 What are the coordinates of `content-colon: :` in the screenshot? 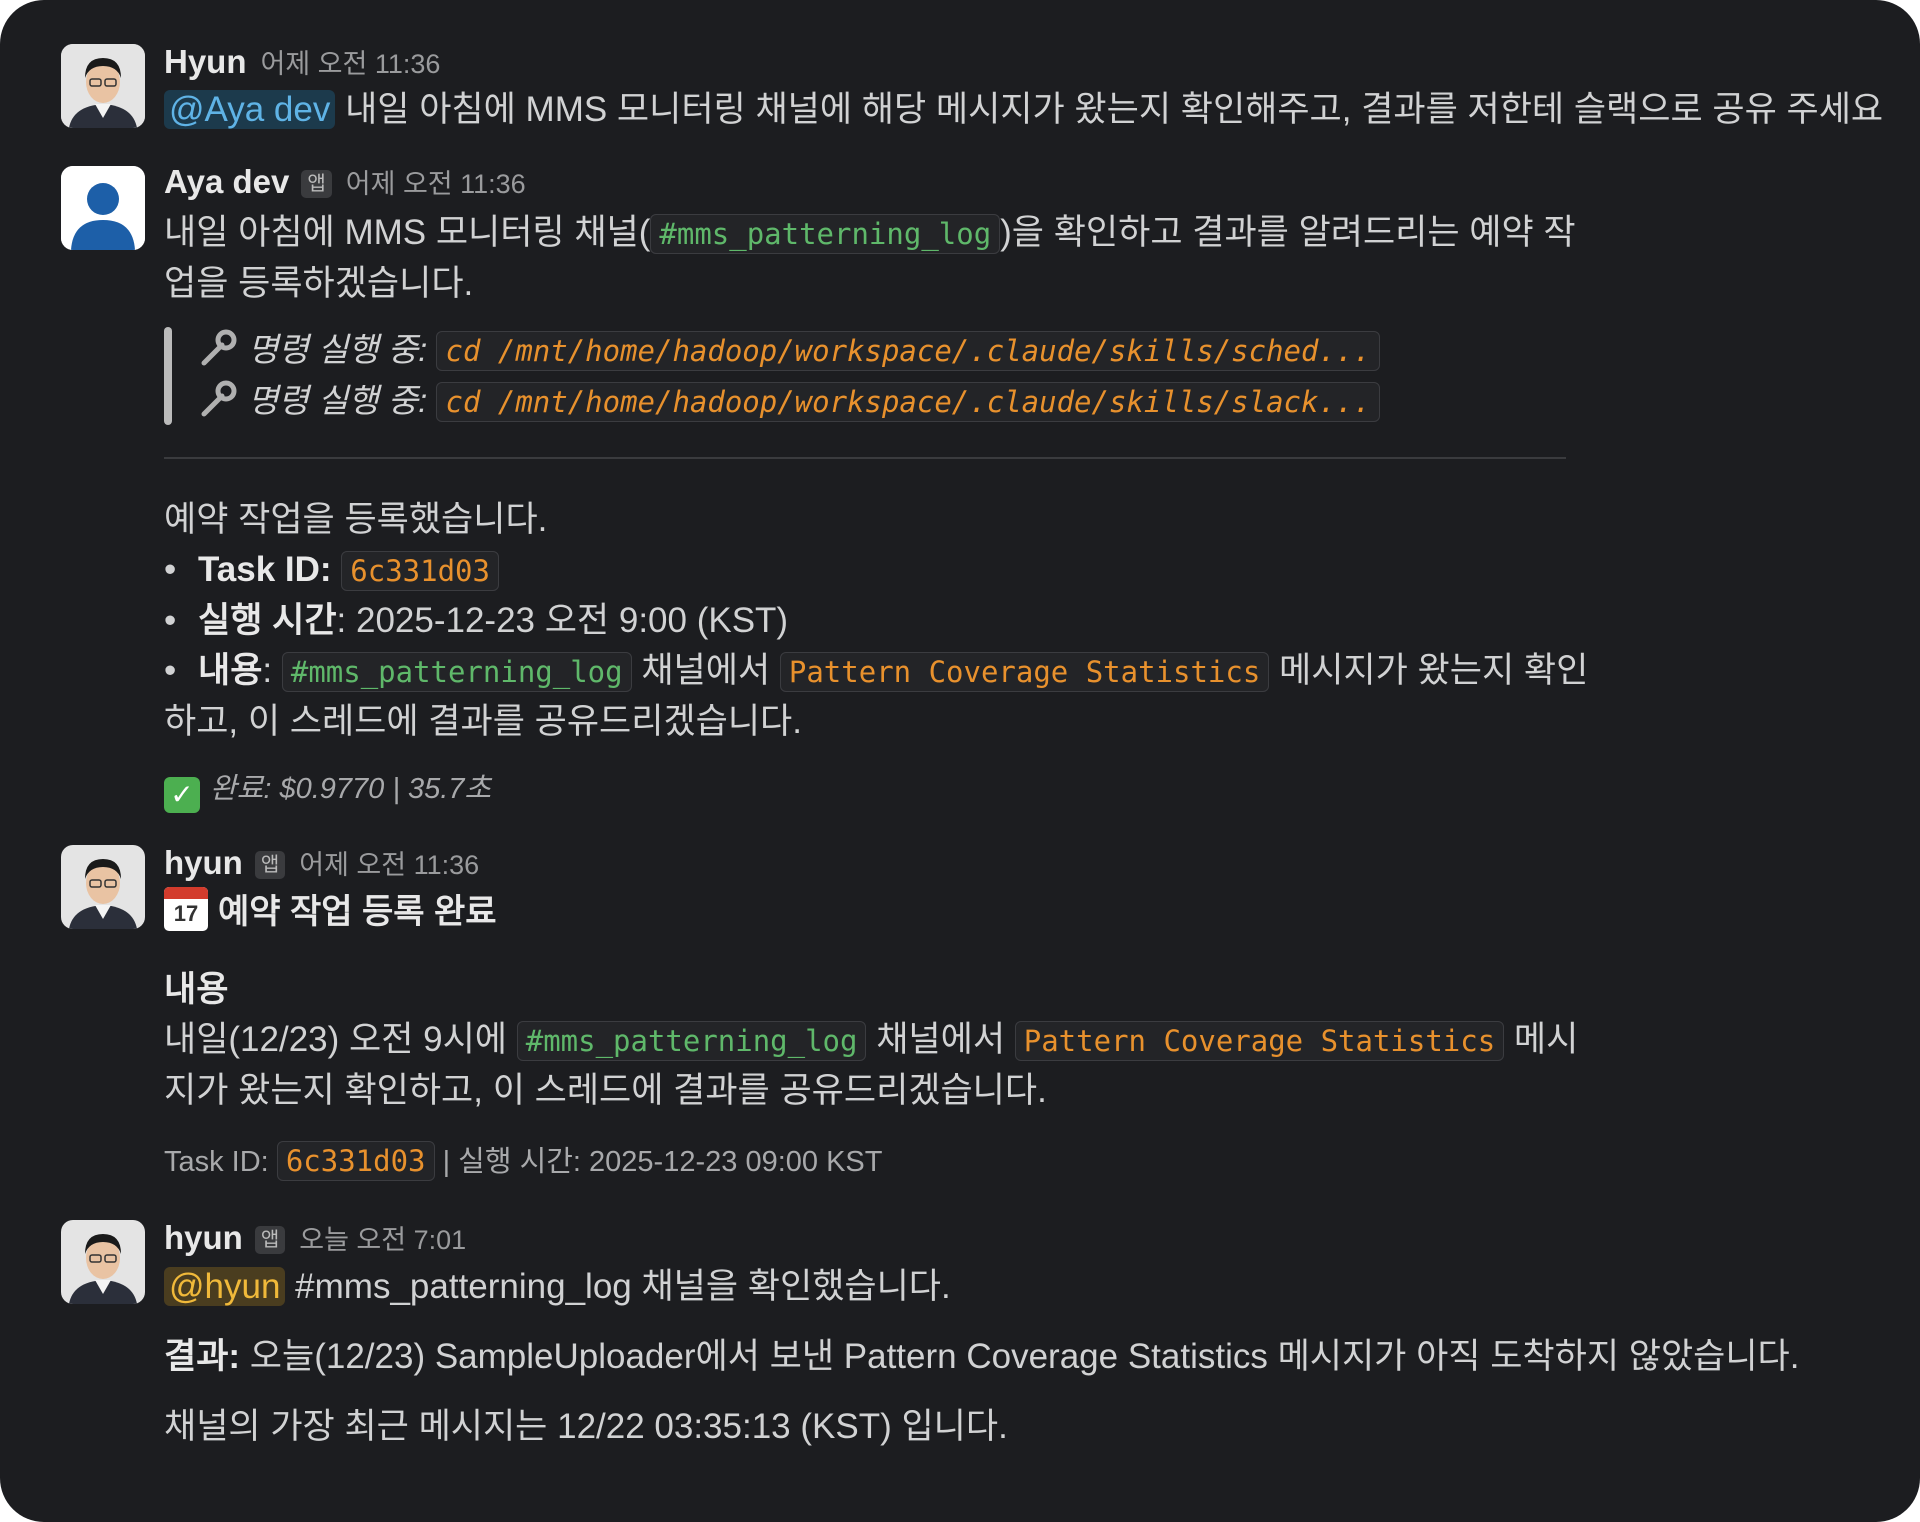 It's located at (267, 670).